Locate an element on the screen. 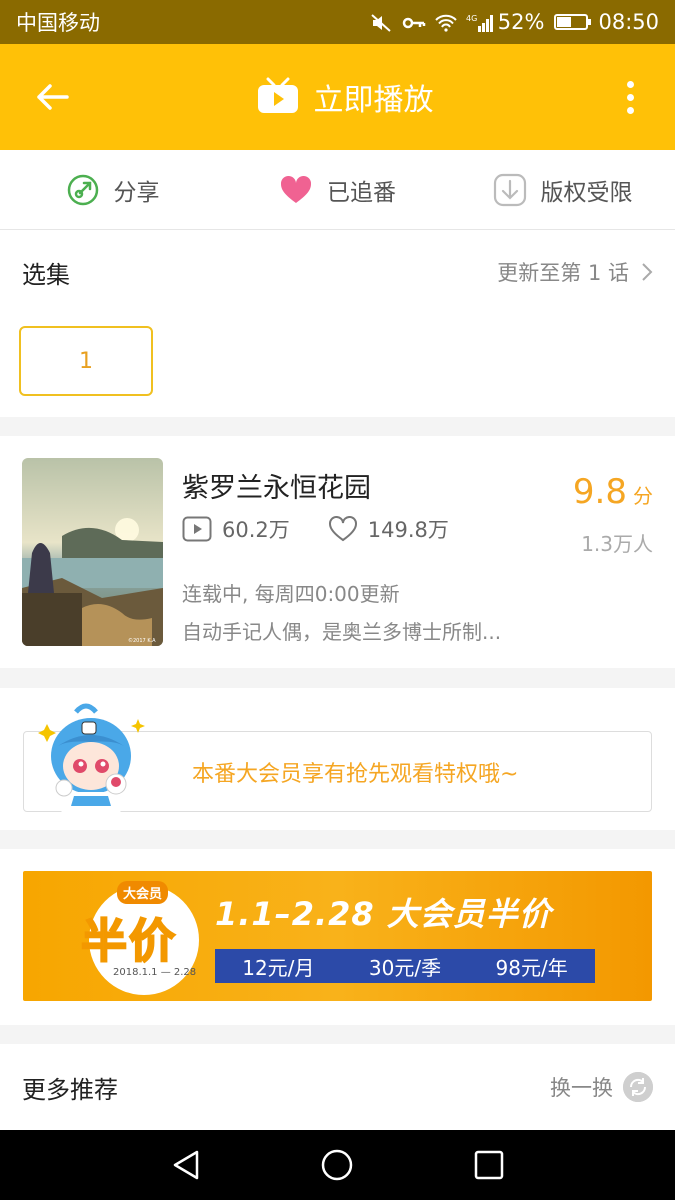 Image resolution: width=675 pixels, height=1200 pixels. follow-button: 已追番 is located at coordinates (337, 189).